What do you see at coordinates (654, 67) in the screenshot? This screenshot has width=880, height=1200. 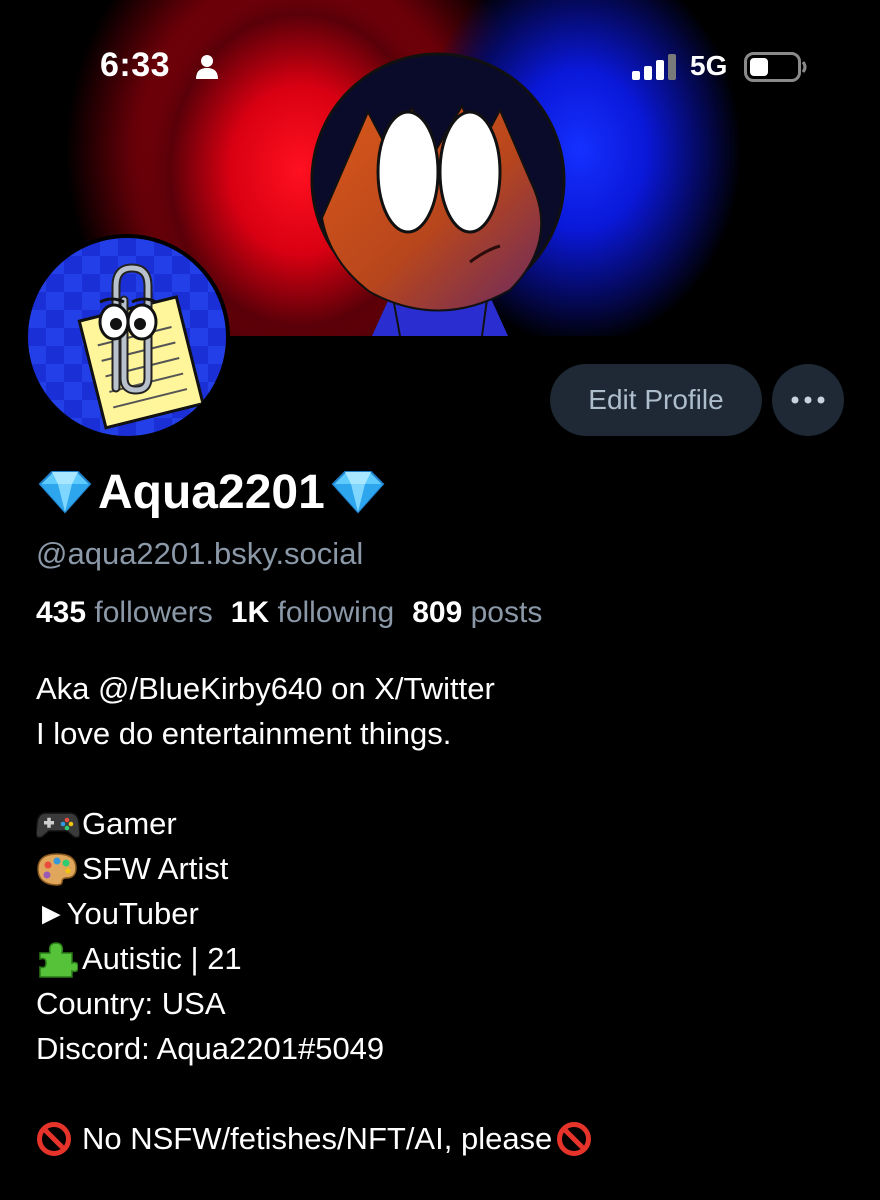 I see `cellular-signal-icon` at bounding box center [654, 67].